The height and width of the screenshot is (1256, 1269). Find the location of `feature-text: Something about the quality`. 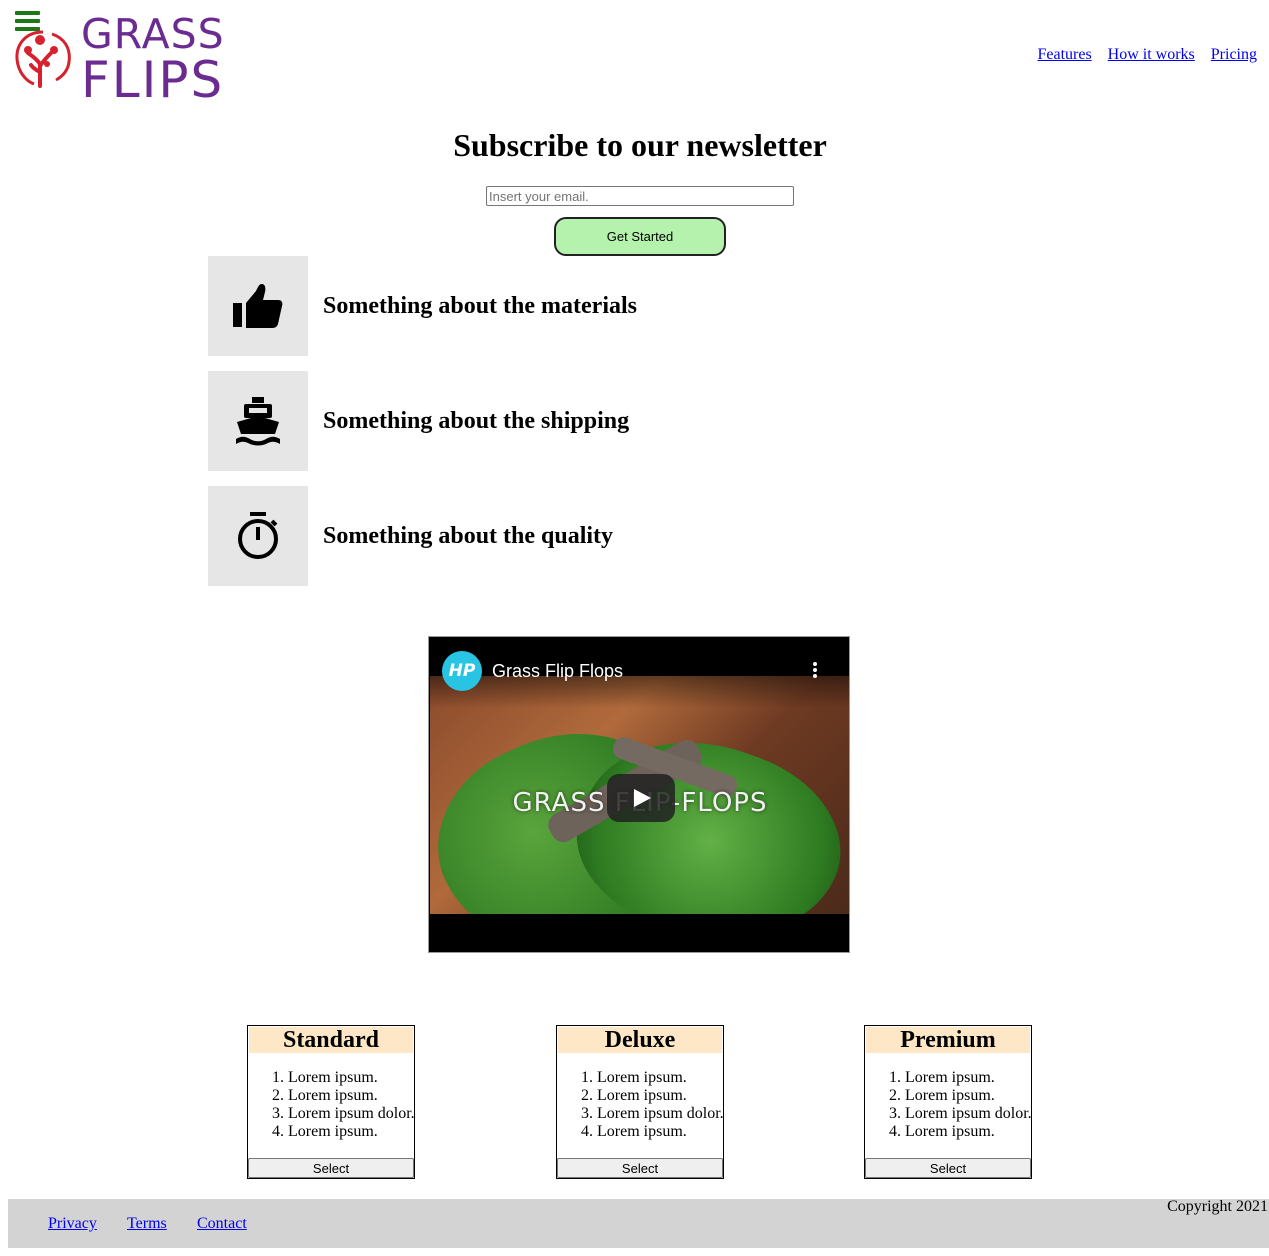

feature-text: Something about the quality is located at coordinates (468, 536).